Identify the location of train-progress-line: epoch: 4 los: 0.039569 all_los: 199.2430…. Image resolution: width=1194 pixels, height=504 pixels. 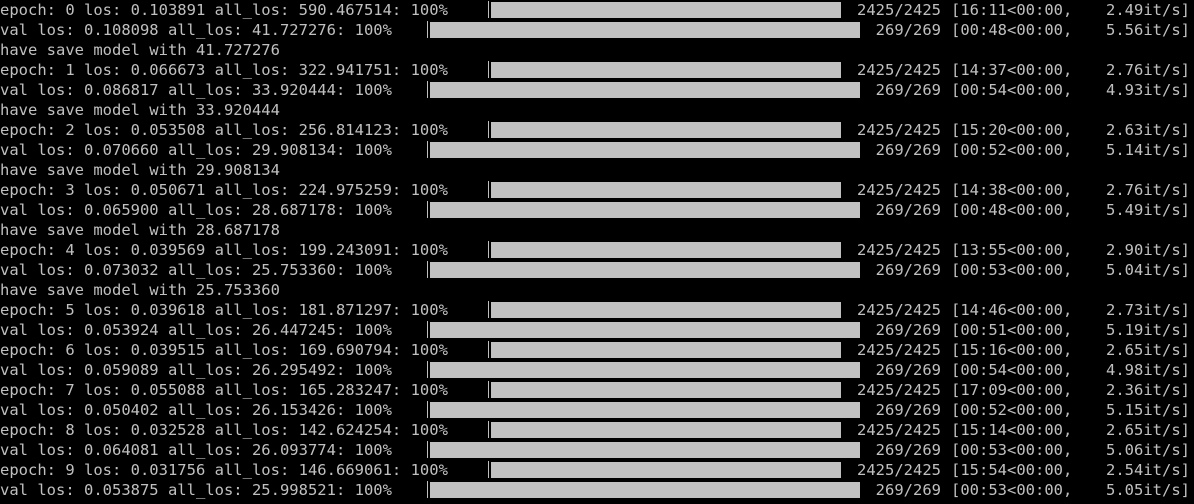
(597, 250).